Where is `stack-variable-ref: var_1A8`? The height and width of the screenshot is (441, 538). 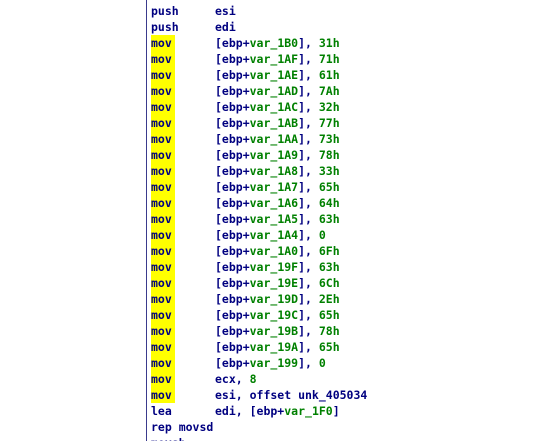
stack-variable-ref: var_1A8 is located at coordinates (274, 171).